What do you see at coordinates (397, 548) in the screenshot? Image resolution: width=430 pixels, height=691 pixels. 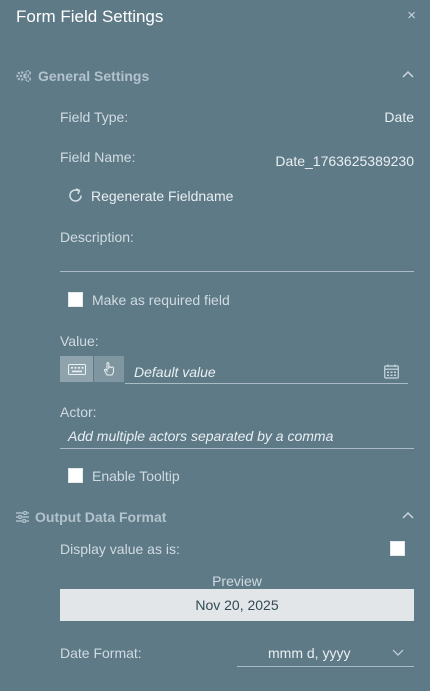 I see `display-as-is-checkbox` at bounding box center [397, 548].